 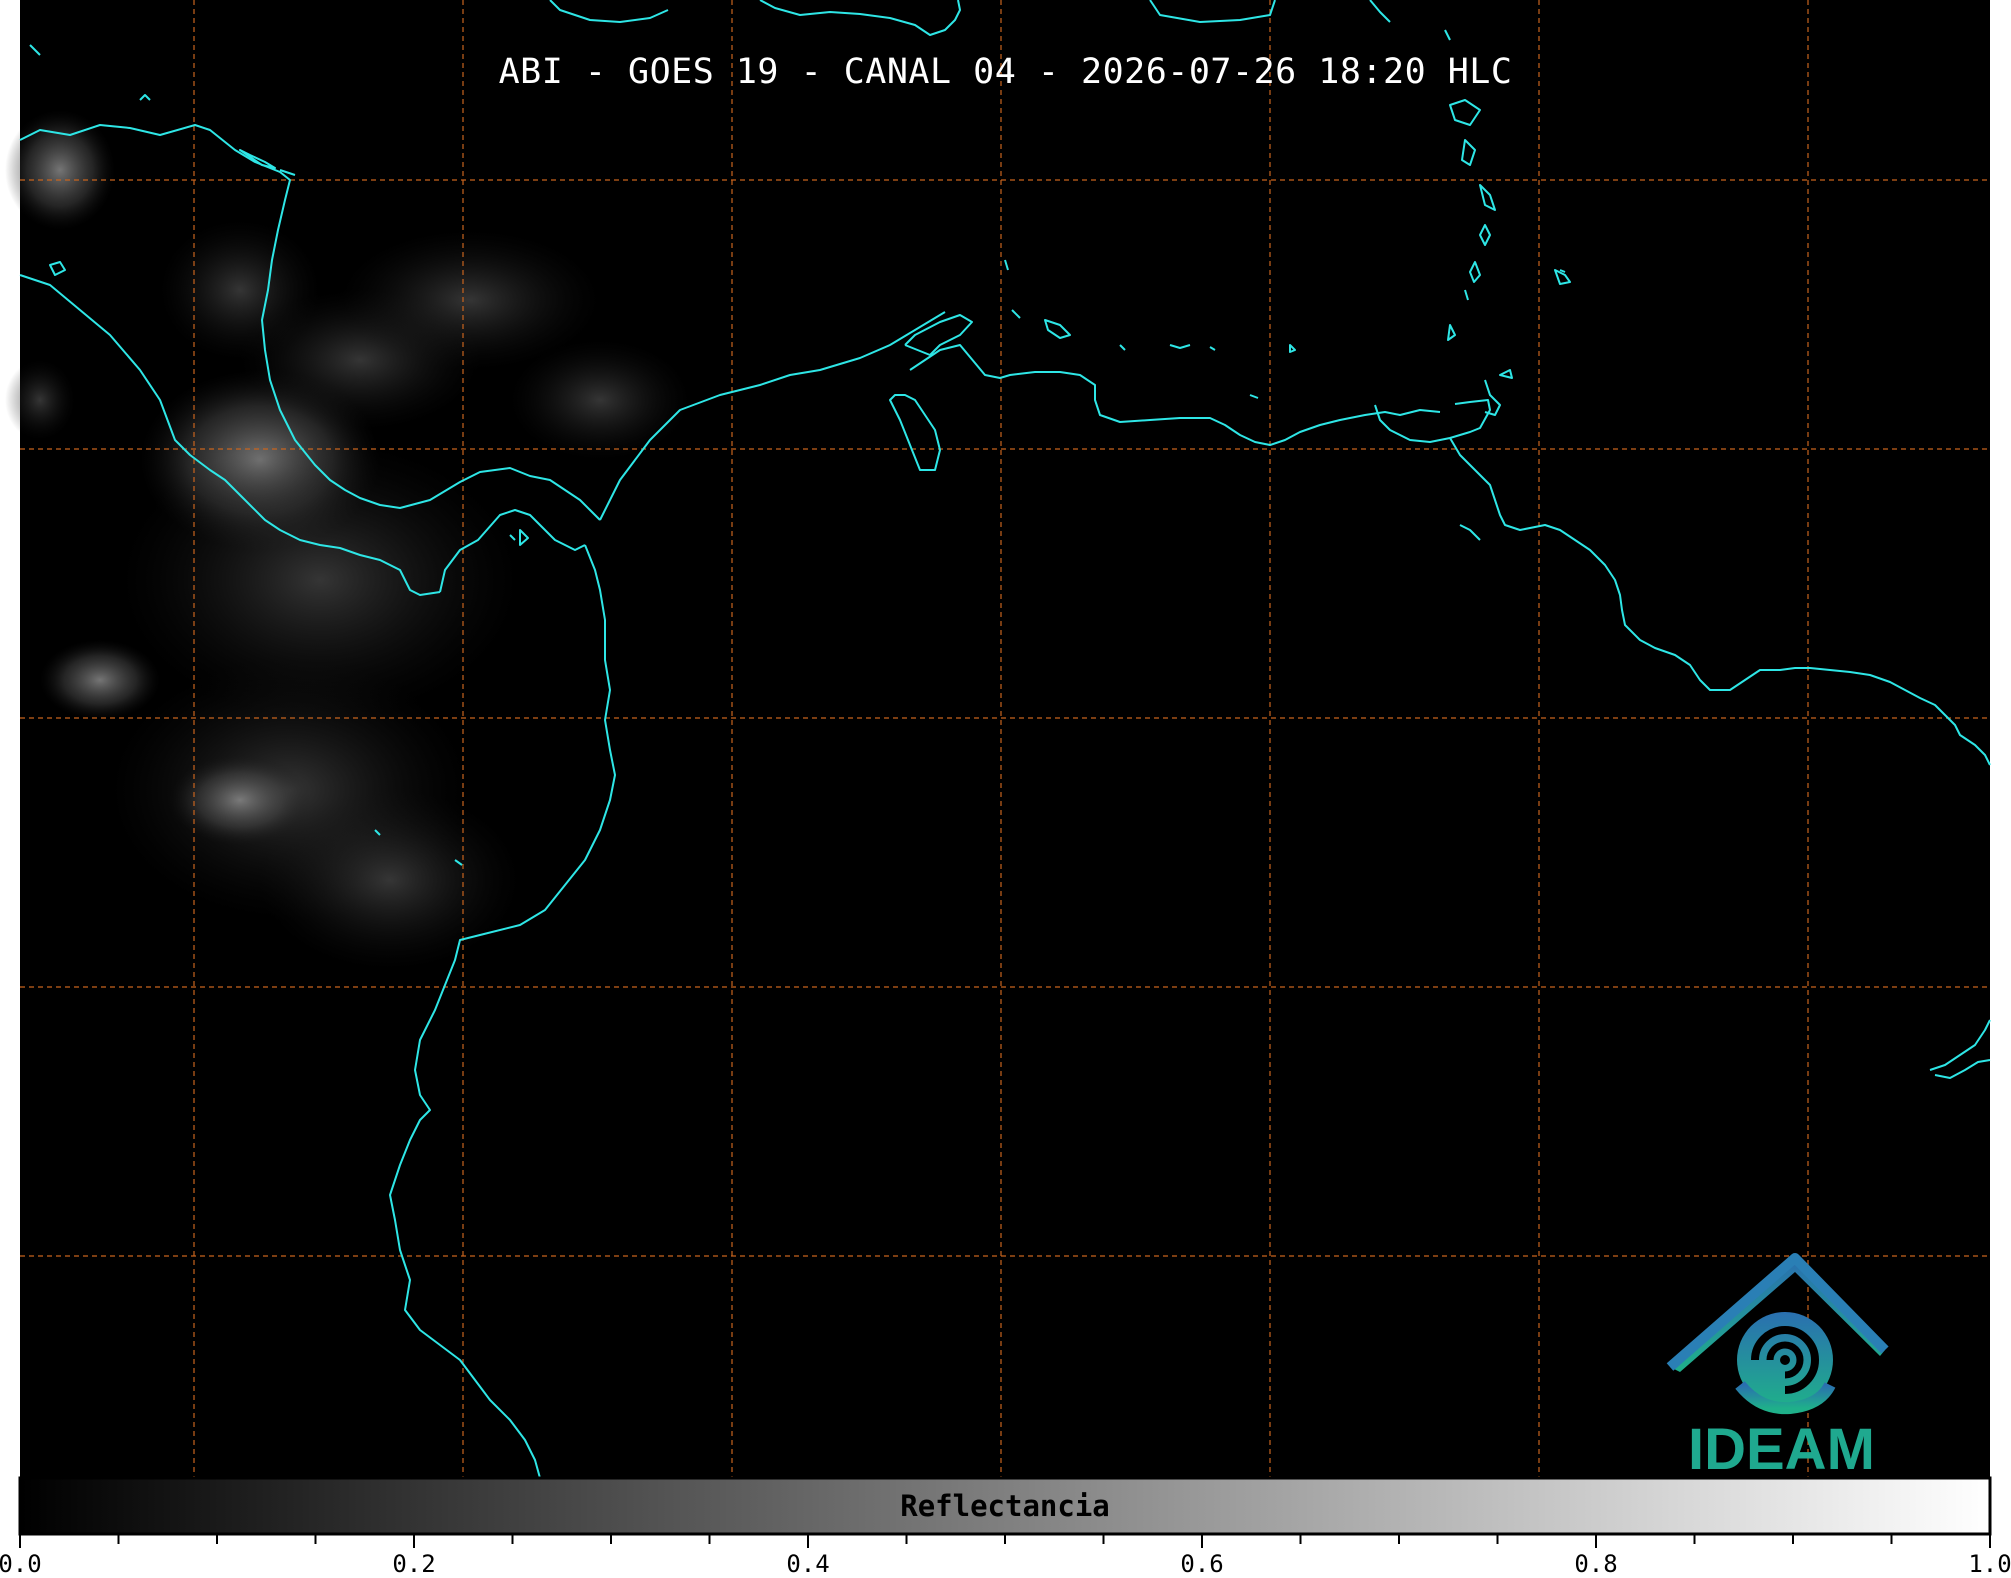 What do you see at coordinates (1781, 1449) in the screenshot?
I see `ideam-logo-text: IDEAM` at bounding box center [1781, 1449].